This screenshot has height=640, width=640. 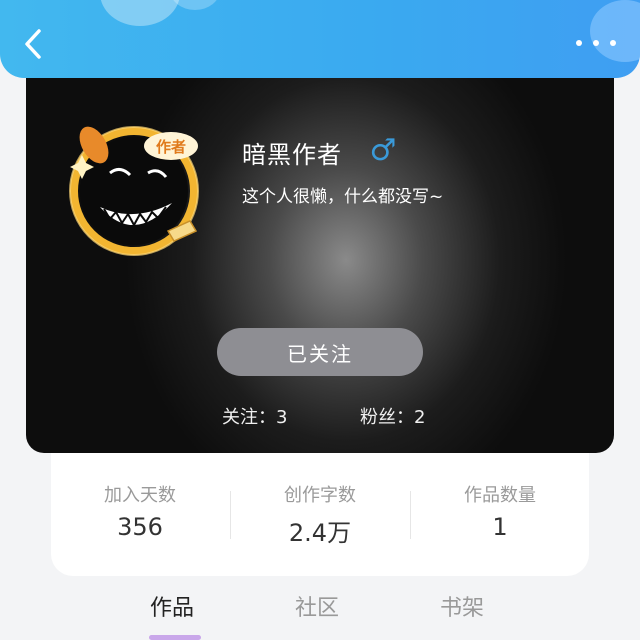 I want to click on active-tab-indicator, so click(x=175, y=637).